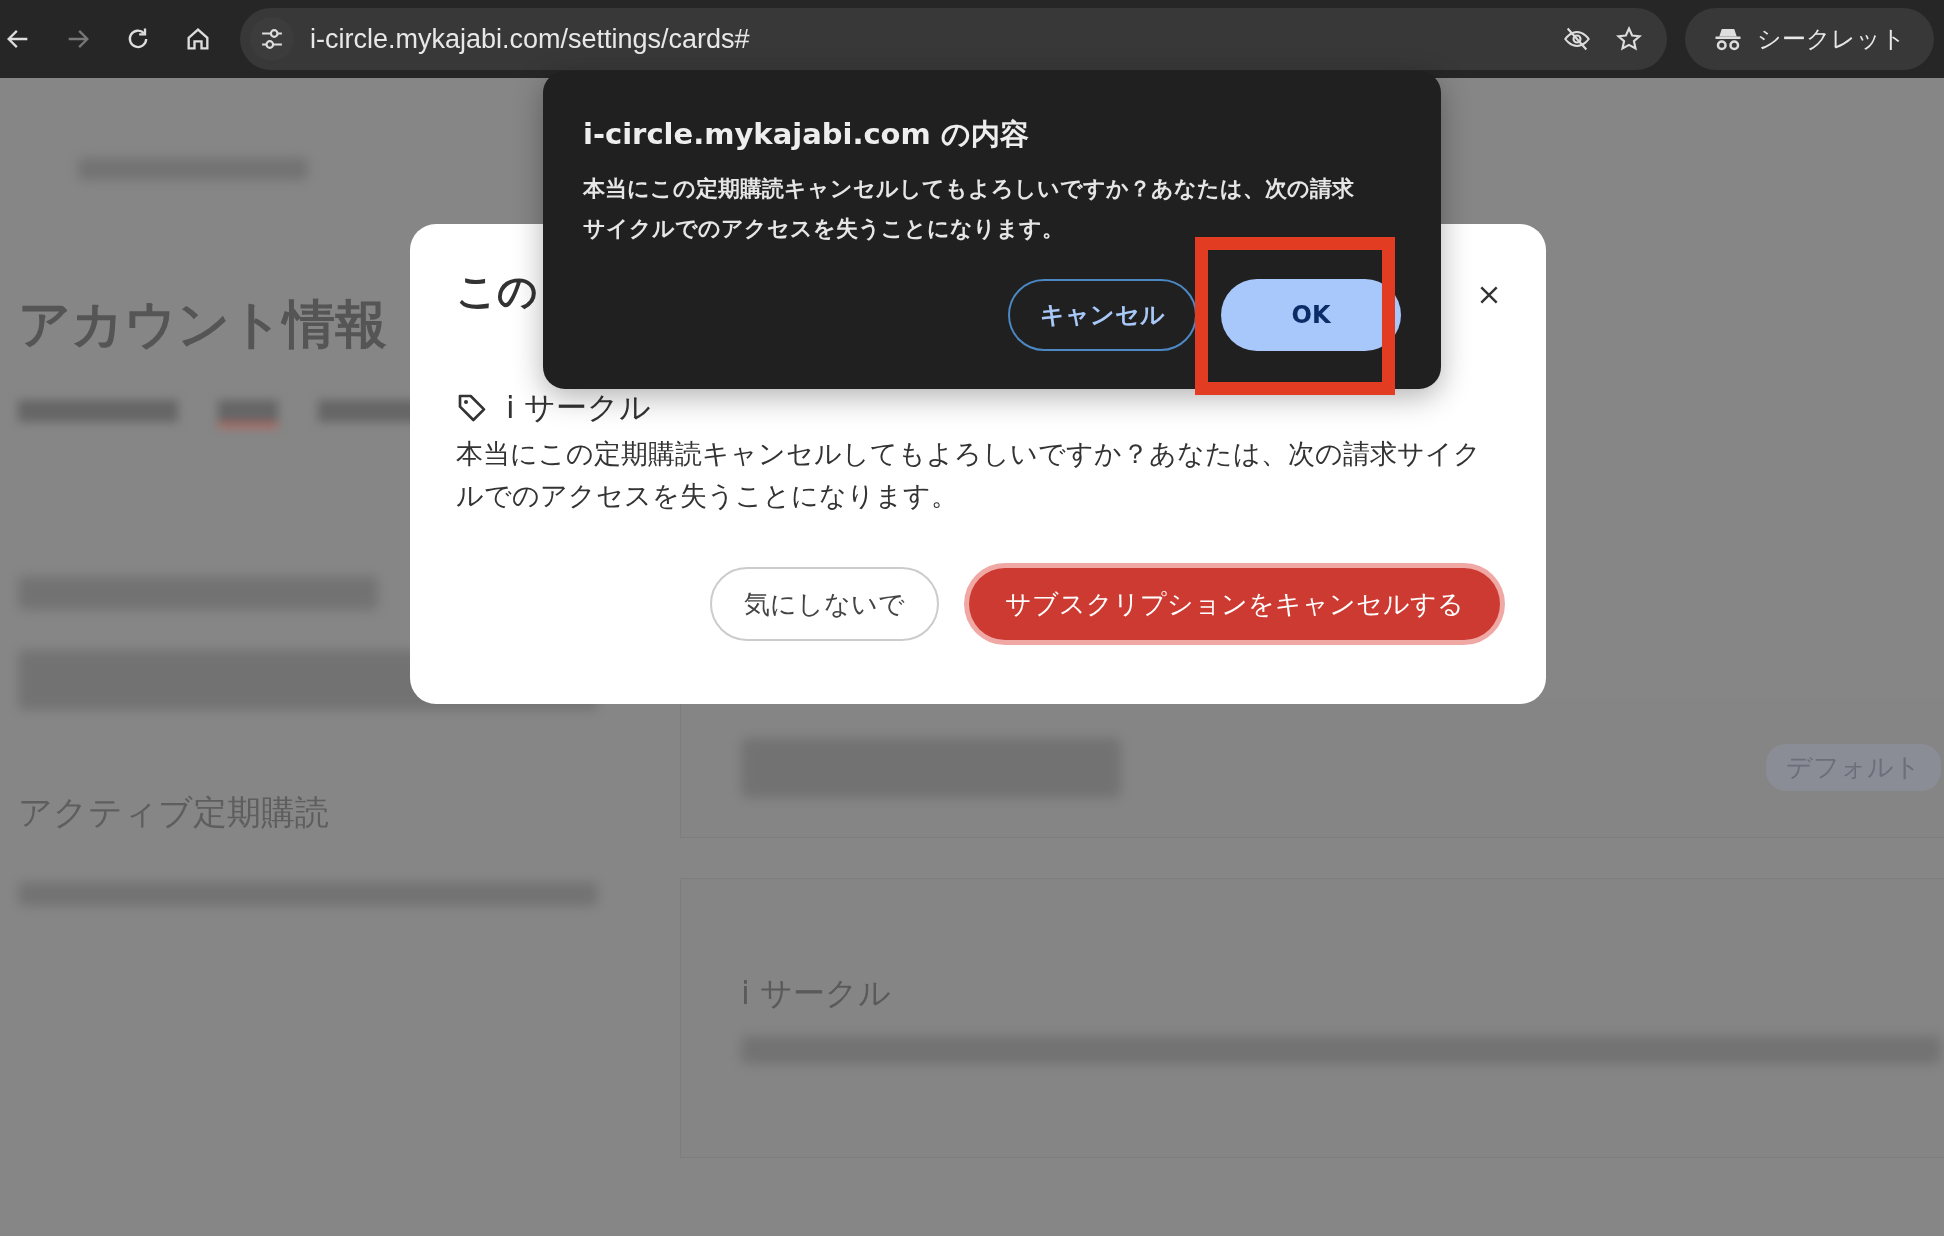 This screenshot has height=1236, width=1944. Describe the element at coordinates (969, 475) in the screenshot. I see `modal-message: 本当にこの定期購読キャンセルしてもよろしいですか？あなたは、次の請求サイクルでのアクセスを失うことになります。` at that location.